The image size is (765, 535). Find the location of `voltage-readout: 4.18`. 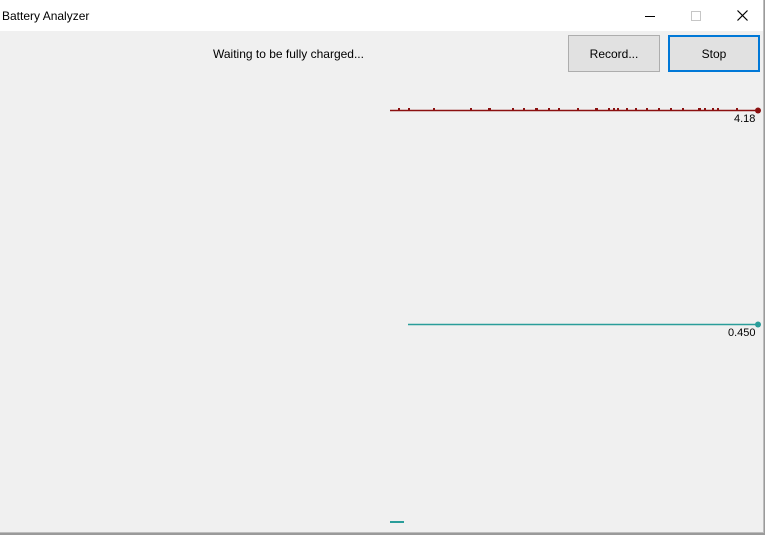

voltage-readout: 4.18 is located at coordinates (745, 119).